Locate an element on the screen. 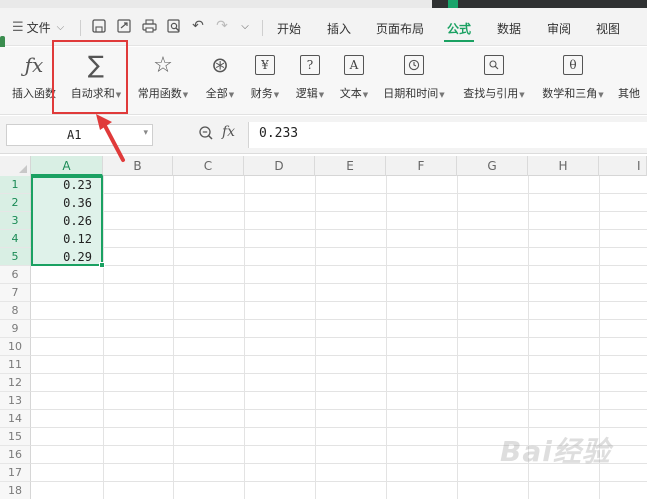  fx-label: fx is located at coordinates (228, 132).